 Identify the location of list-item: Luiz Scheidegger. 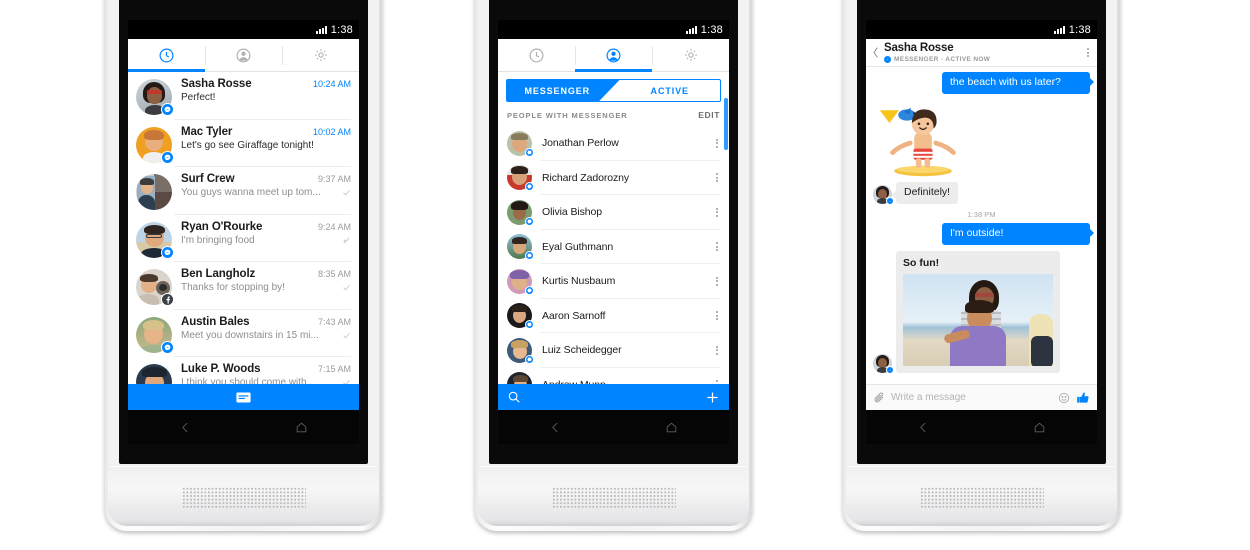
(613, 350).